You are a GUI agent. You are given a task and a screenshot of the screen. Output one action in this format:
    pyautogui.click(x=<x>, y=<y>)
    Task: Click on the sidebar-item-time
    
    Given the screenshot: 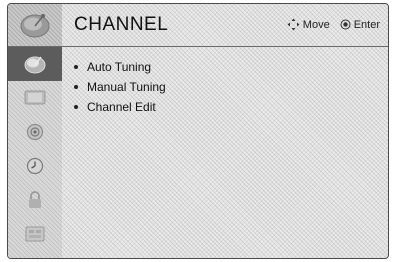 What is the action you would take?
    pyautogui.click(x=35, y=166)
    